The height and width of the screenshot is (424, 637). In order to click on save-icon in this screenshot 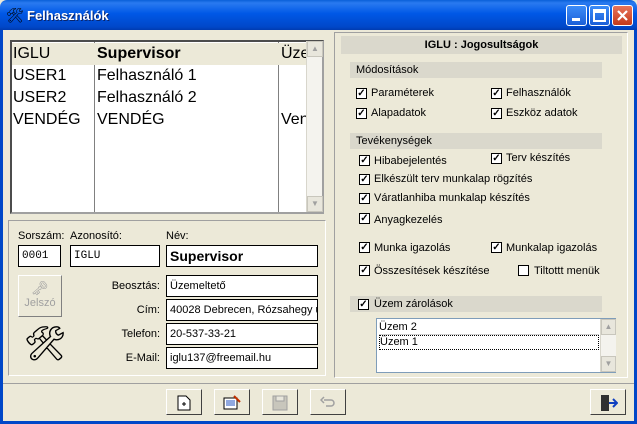, I will do `click(280, 403)`.